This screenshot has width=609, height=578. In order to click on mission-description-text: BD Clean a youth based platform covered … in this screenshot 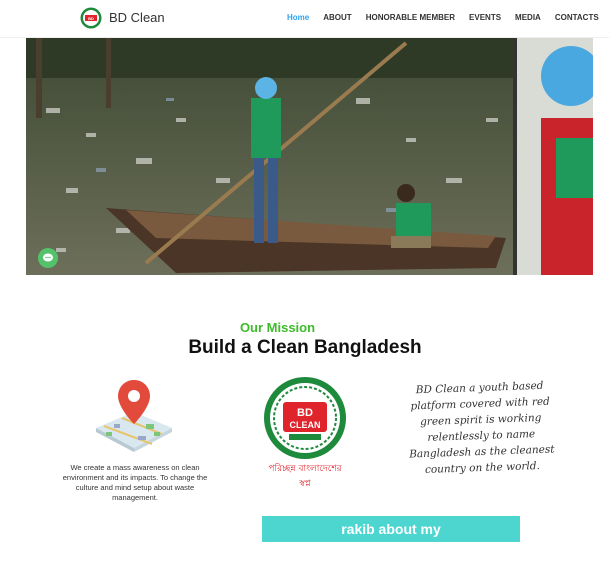, I will do `click(482, 427)`.